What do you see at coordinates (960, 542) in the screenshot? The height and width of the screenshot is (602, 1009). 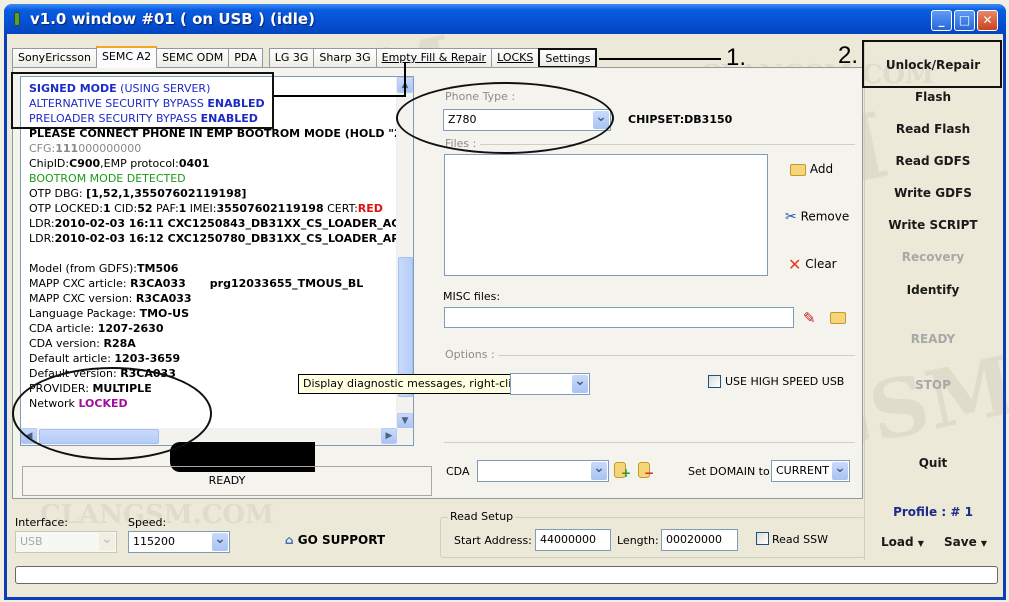 I see `save-label: Save` at bounding box center [960, 542].